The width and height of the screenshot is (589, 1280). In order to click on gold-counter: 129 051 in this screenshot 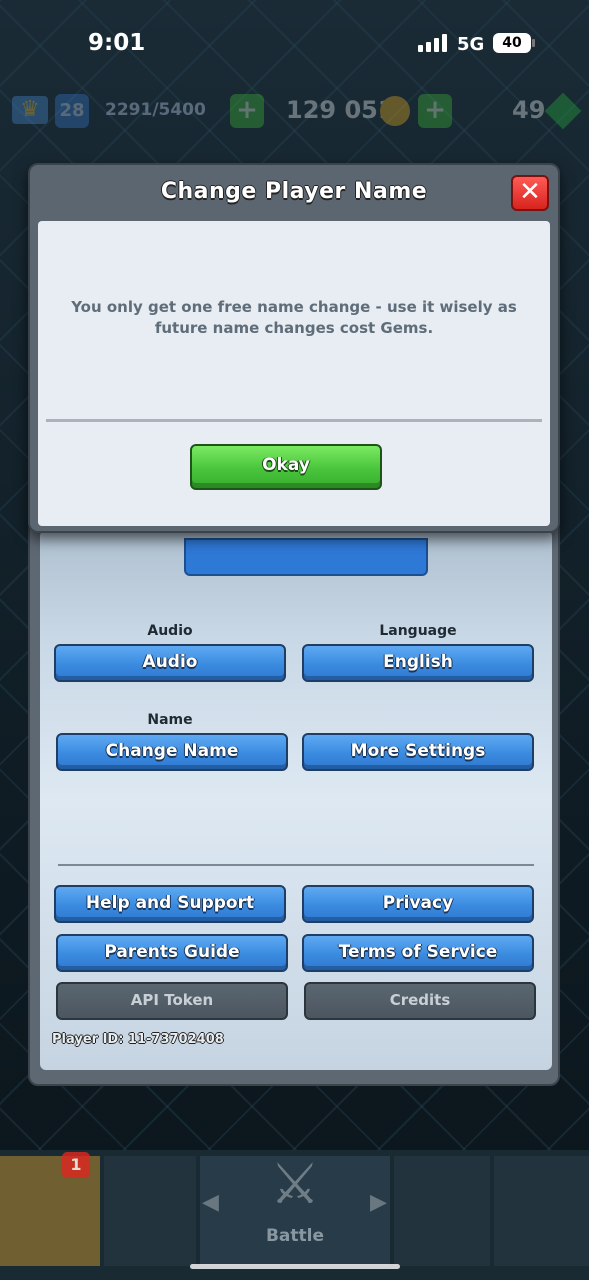, I will do `click(340, 110)`.